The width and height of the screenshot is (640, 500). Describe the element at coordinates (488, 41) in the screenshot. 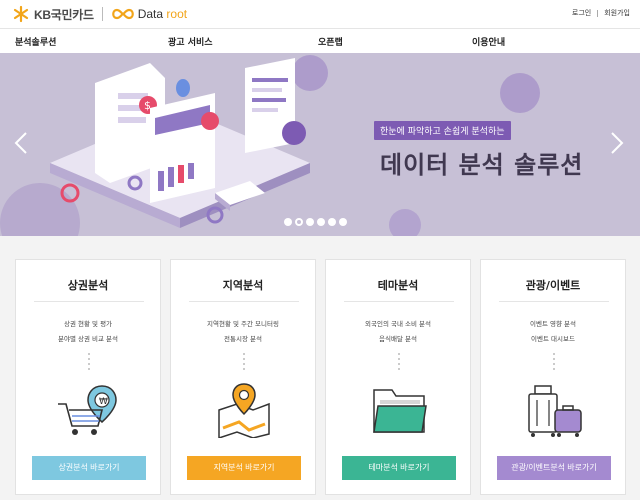

I see `nav-item-guide: 이용안내` at that location.